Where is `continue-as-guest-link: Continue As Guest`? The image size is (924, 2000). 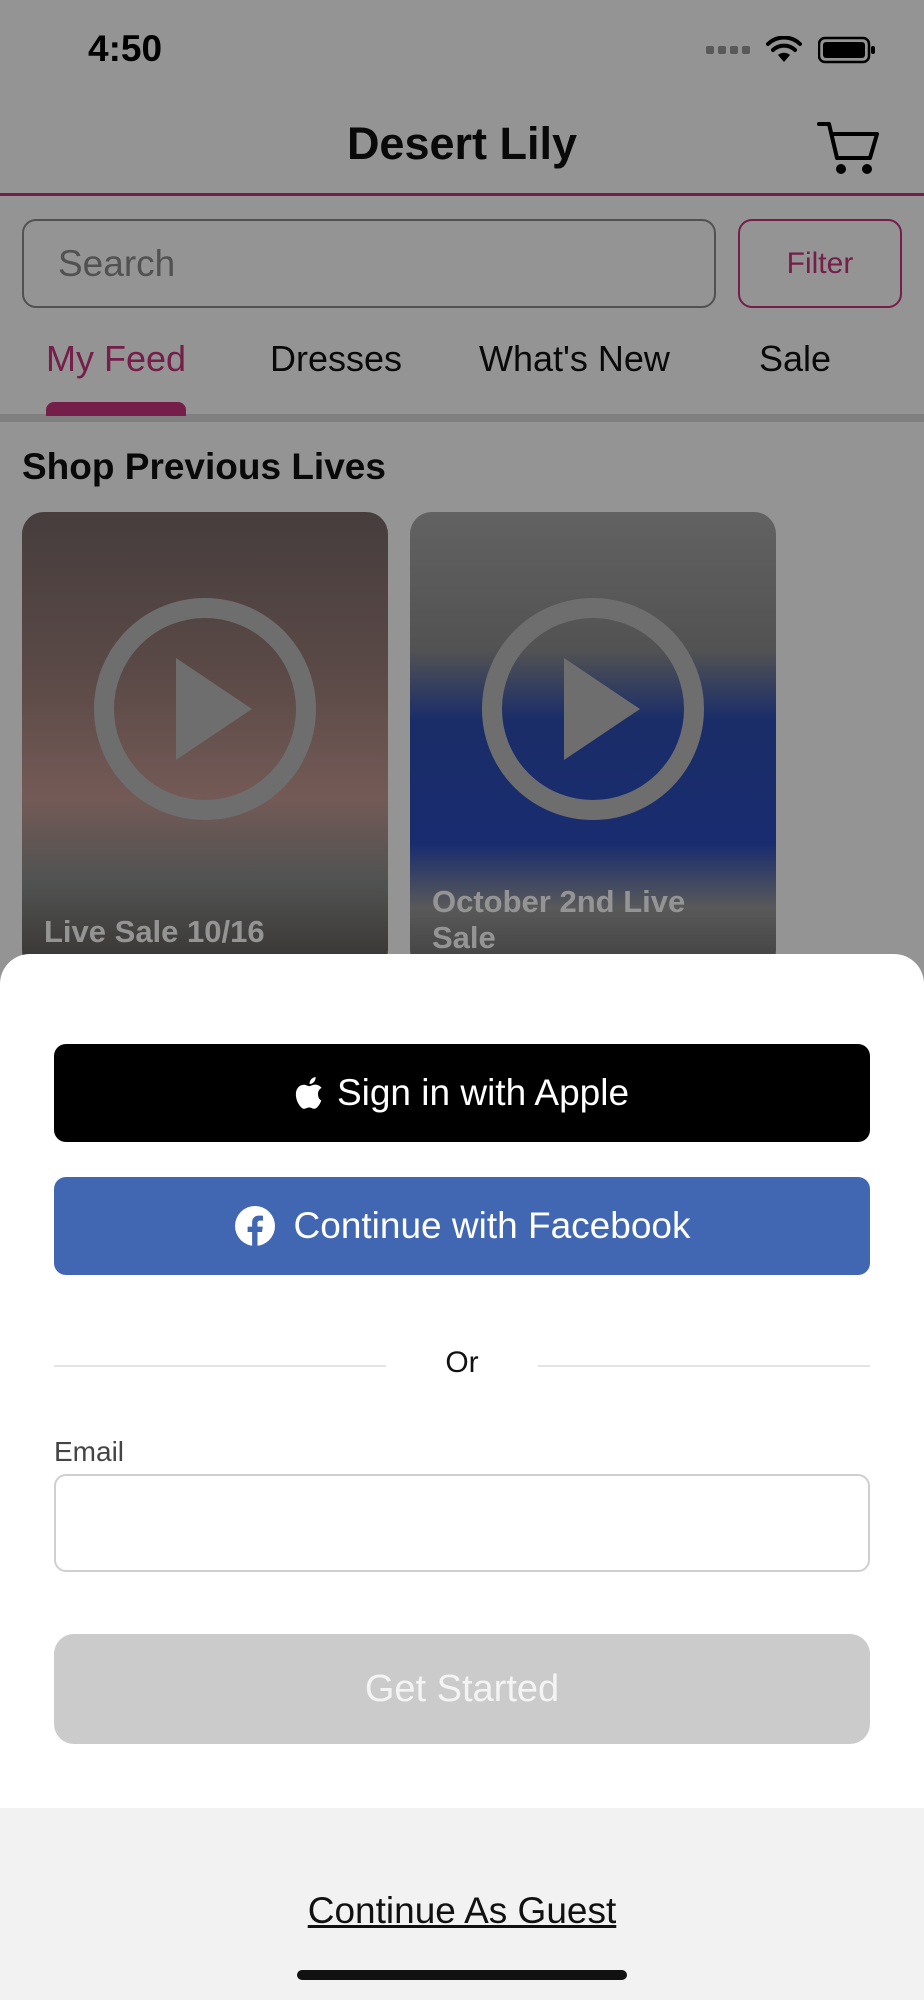 continue-as-guest-link: Continue As Guest is located at coordinates (462, 1911).